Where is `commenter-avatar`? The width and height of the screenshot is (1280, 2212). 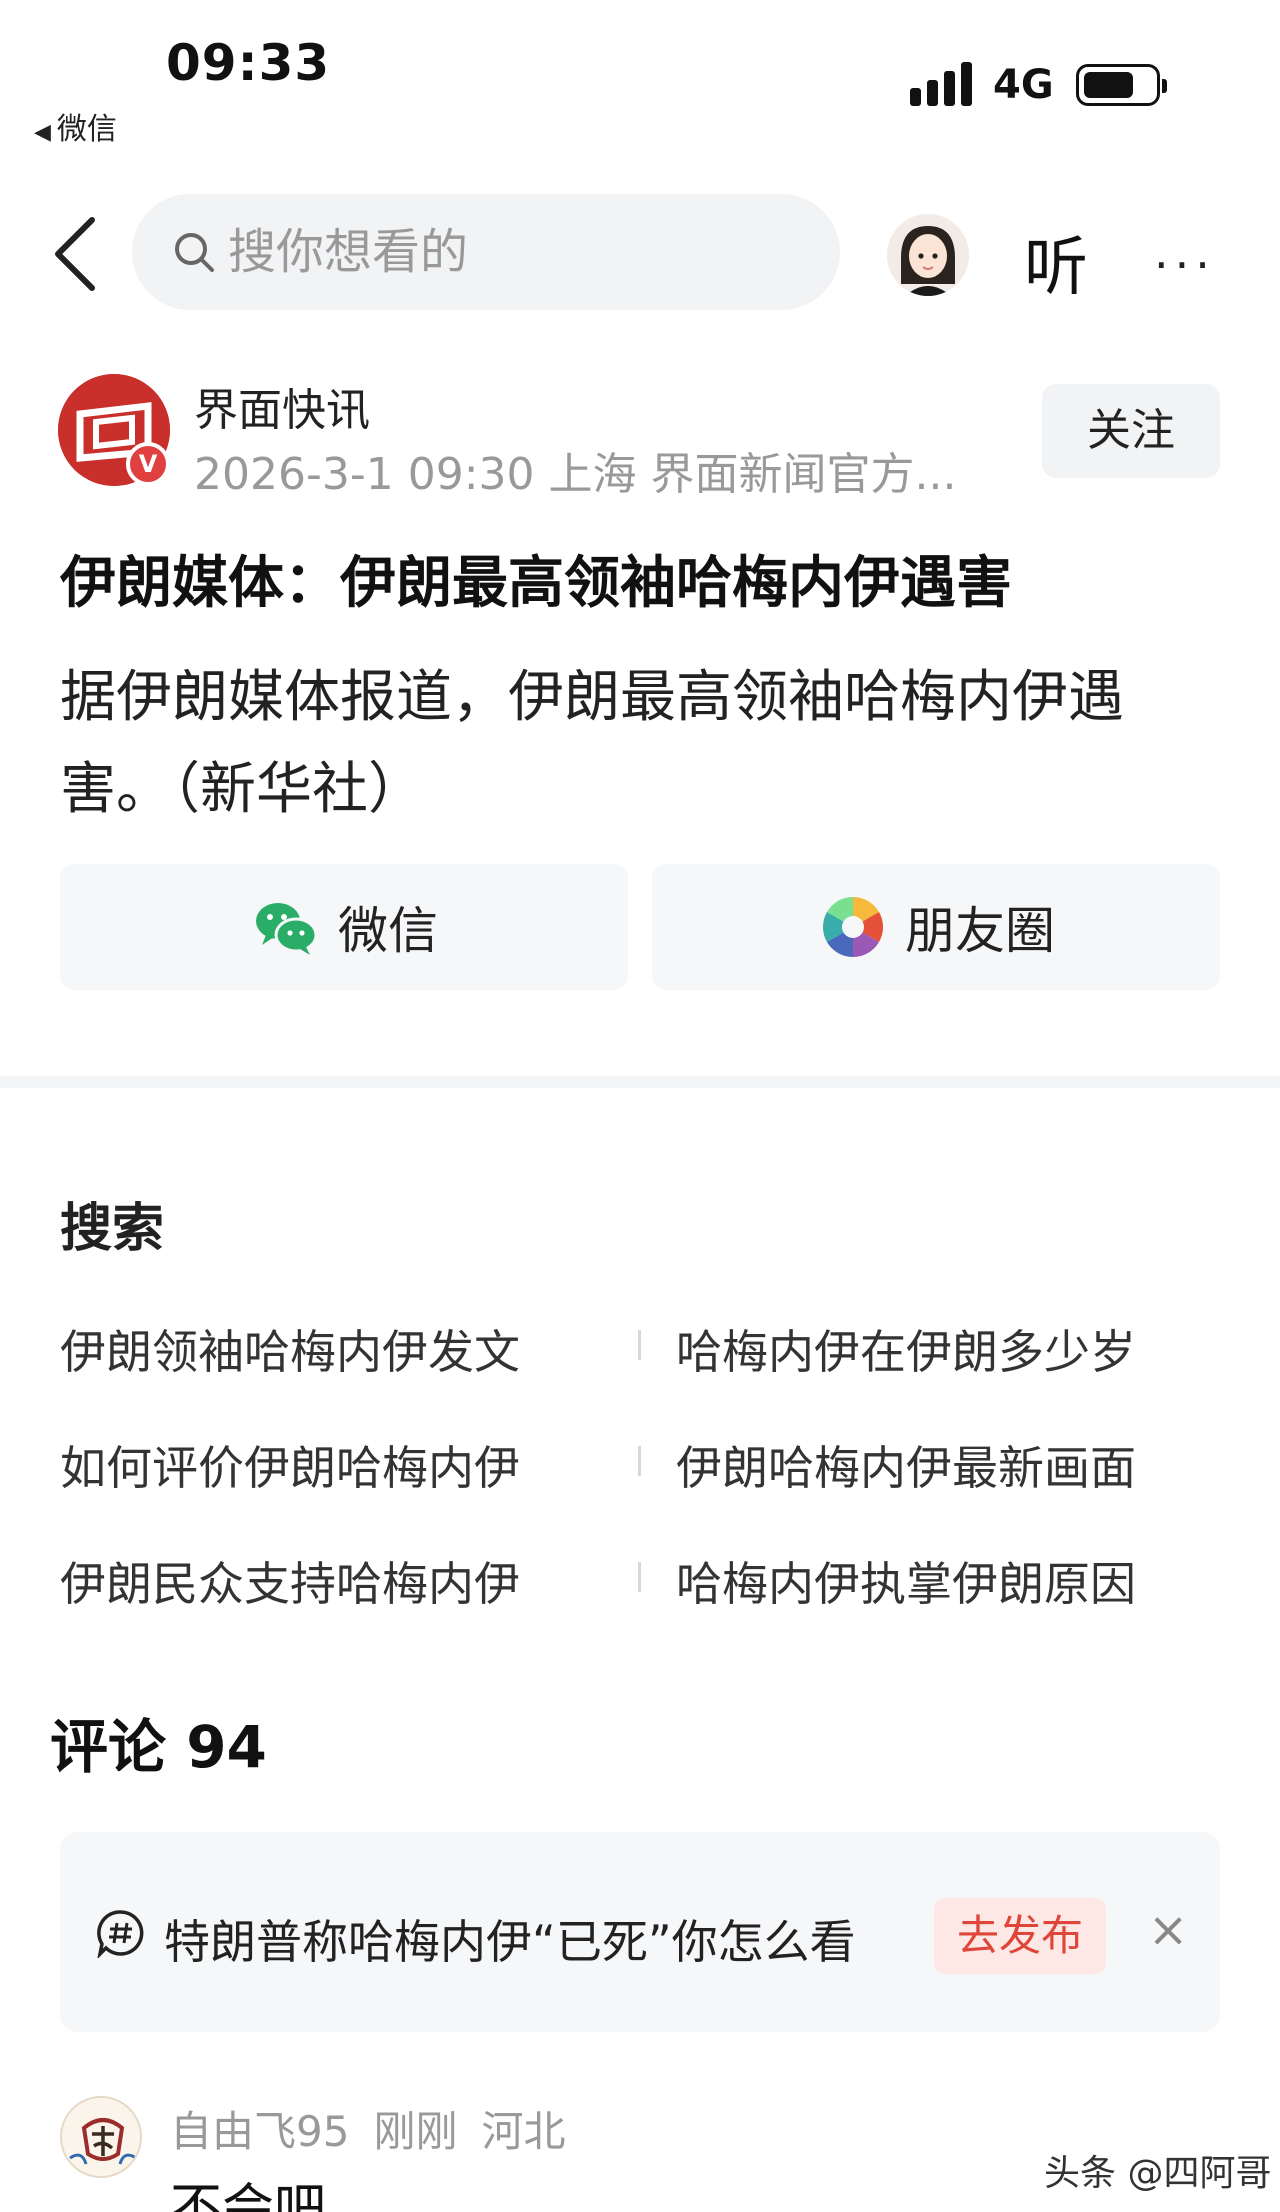
commenter-avatar is located at coordinates (101, 2137).